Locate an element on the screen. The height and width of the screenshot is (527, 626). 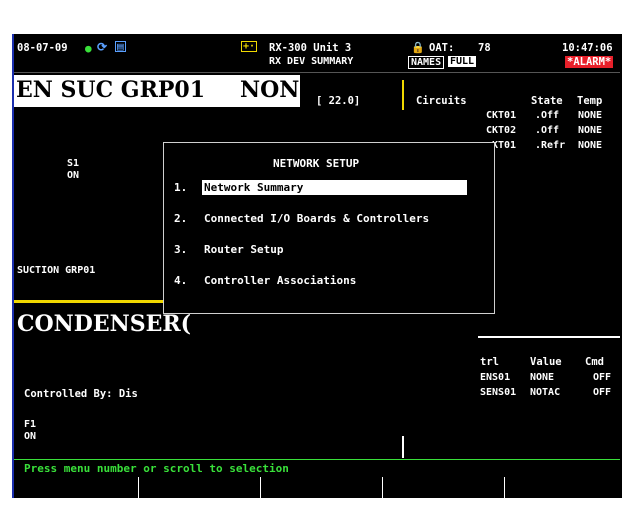
network-icon: ⟳ is located at coordinates (102, 47).